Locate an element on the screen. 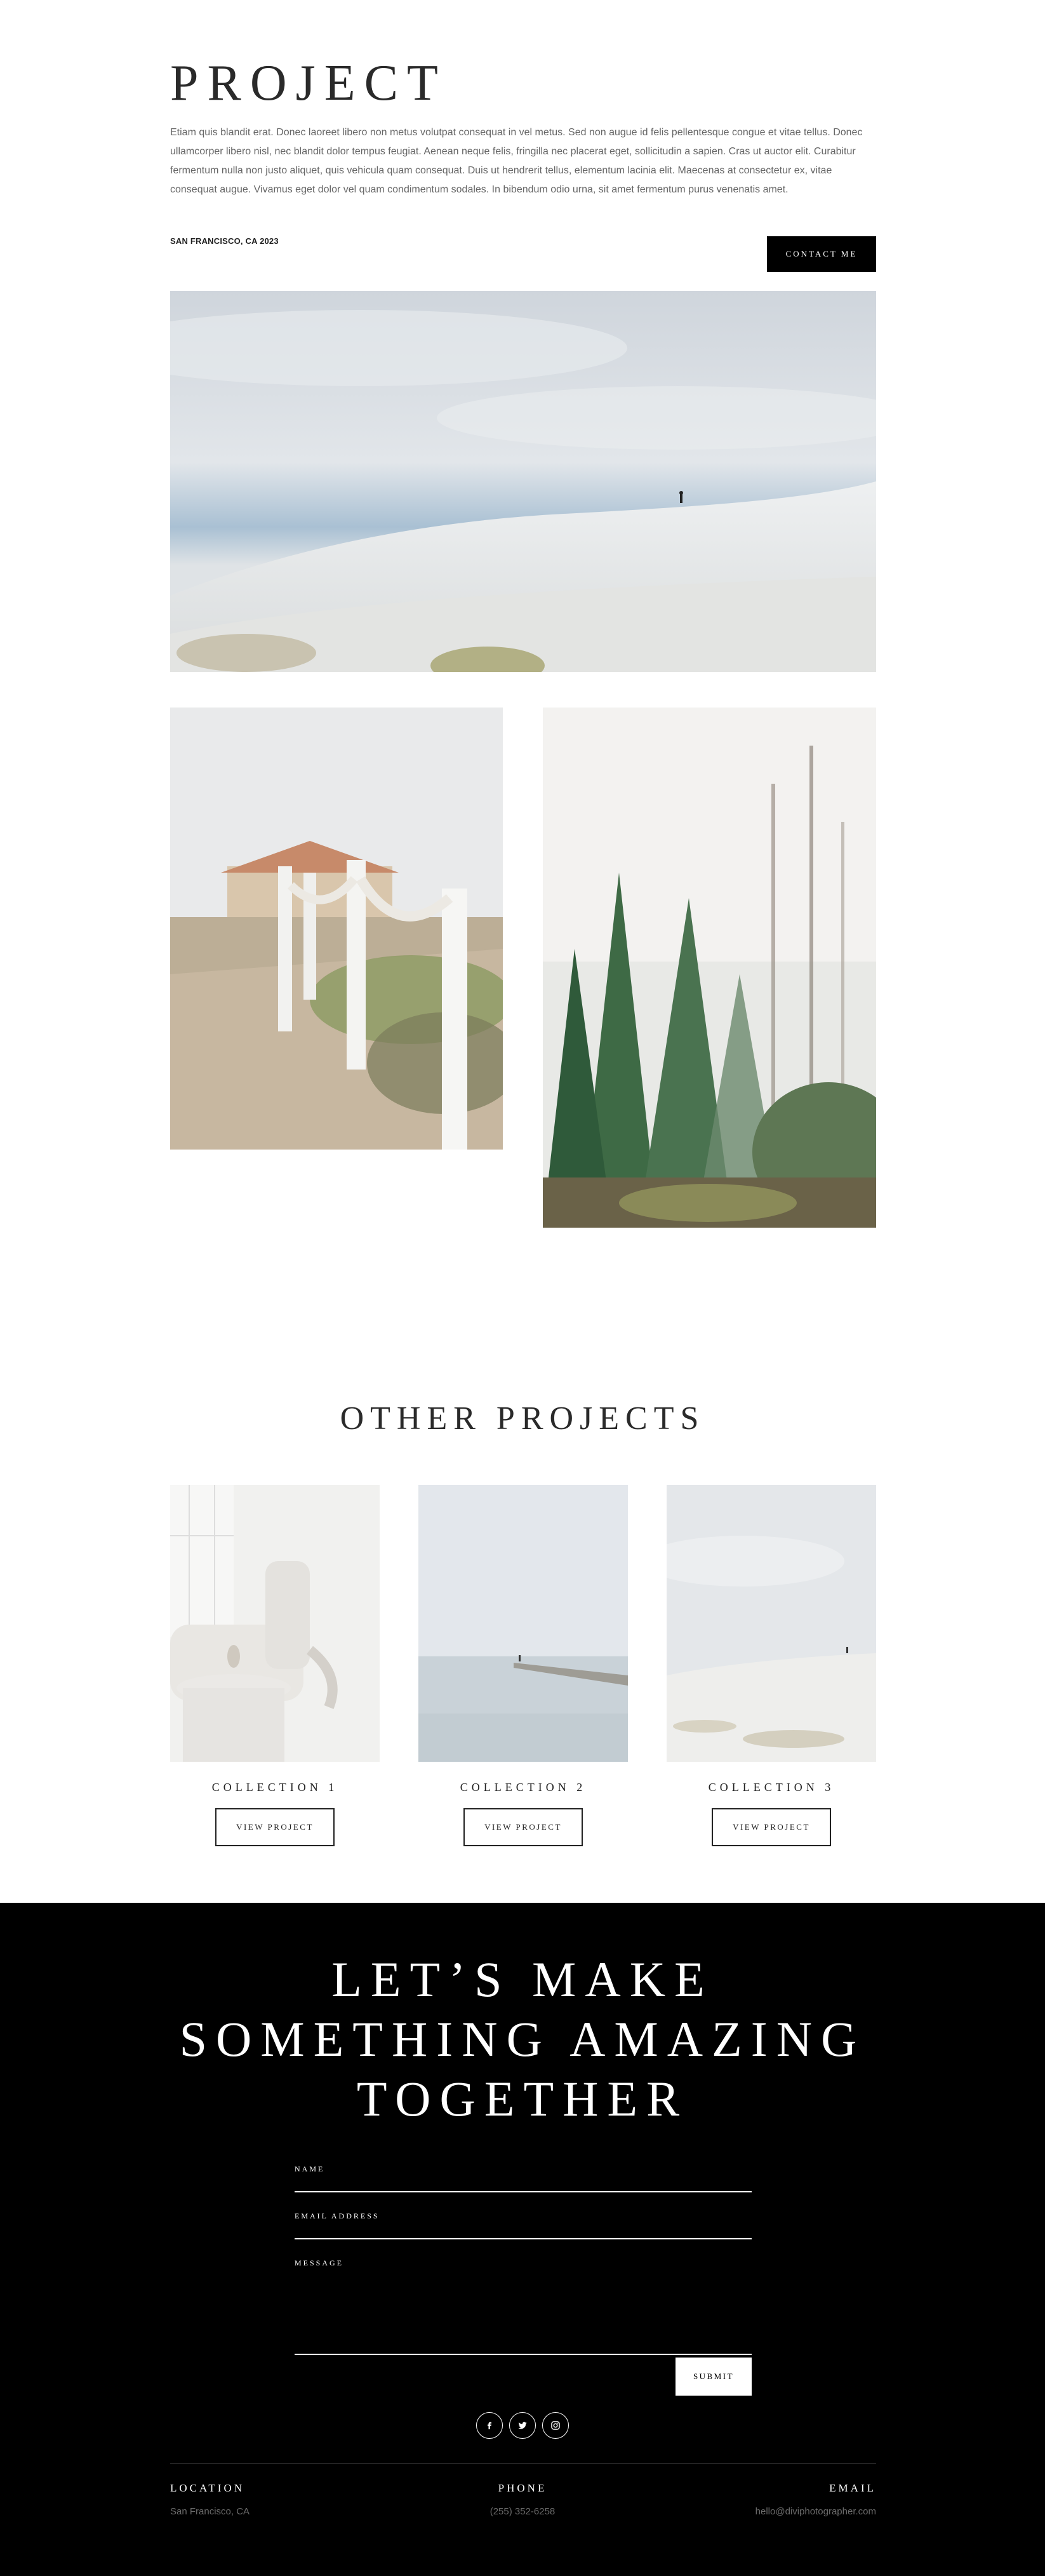 Image resolution: width=1045 pixels, height=2576 pixels. phone-value: (255) 352-6258 is located at coordinates (522, 2511).